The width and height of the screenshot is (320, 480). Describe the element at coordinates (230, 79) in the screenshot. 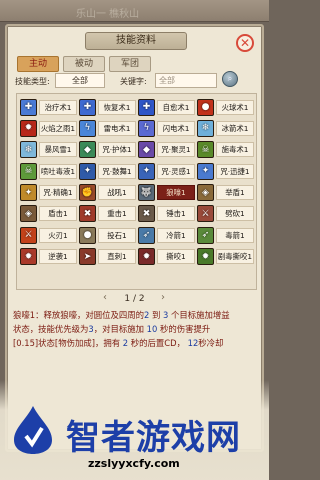

I see `search-icon: ⌕` at that location.